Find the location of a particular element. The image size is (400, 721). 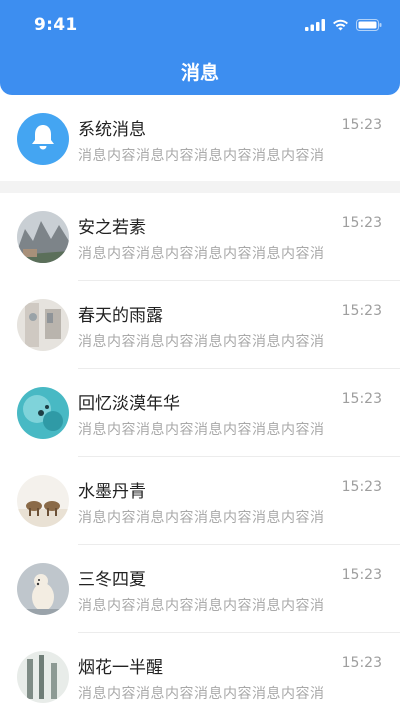

cellular-signal-icon is located at coordinates (315, 25).